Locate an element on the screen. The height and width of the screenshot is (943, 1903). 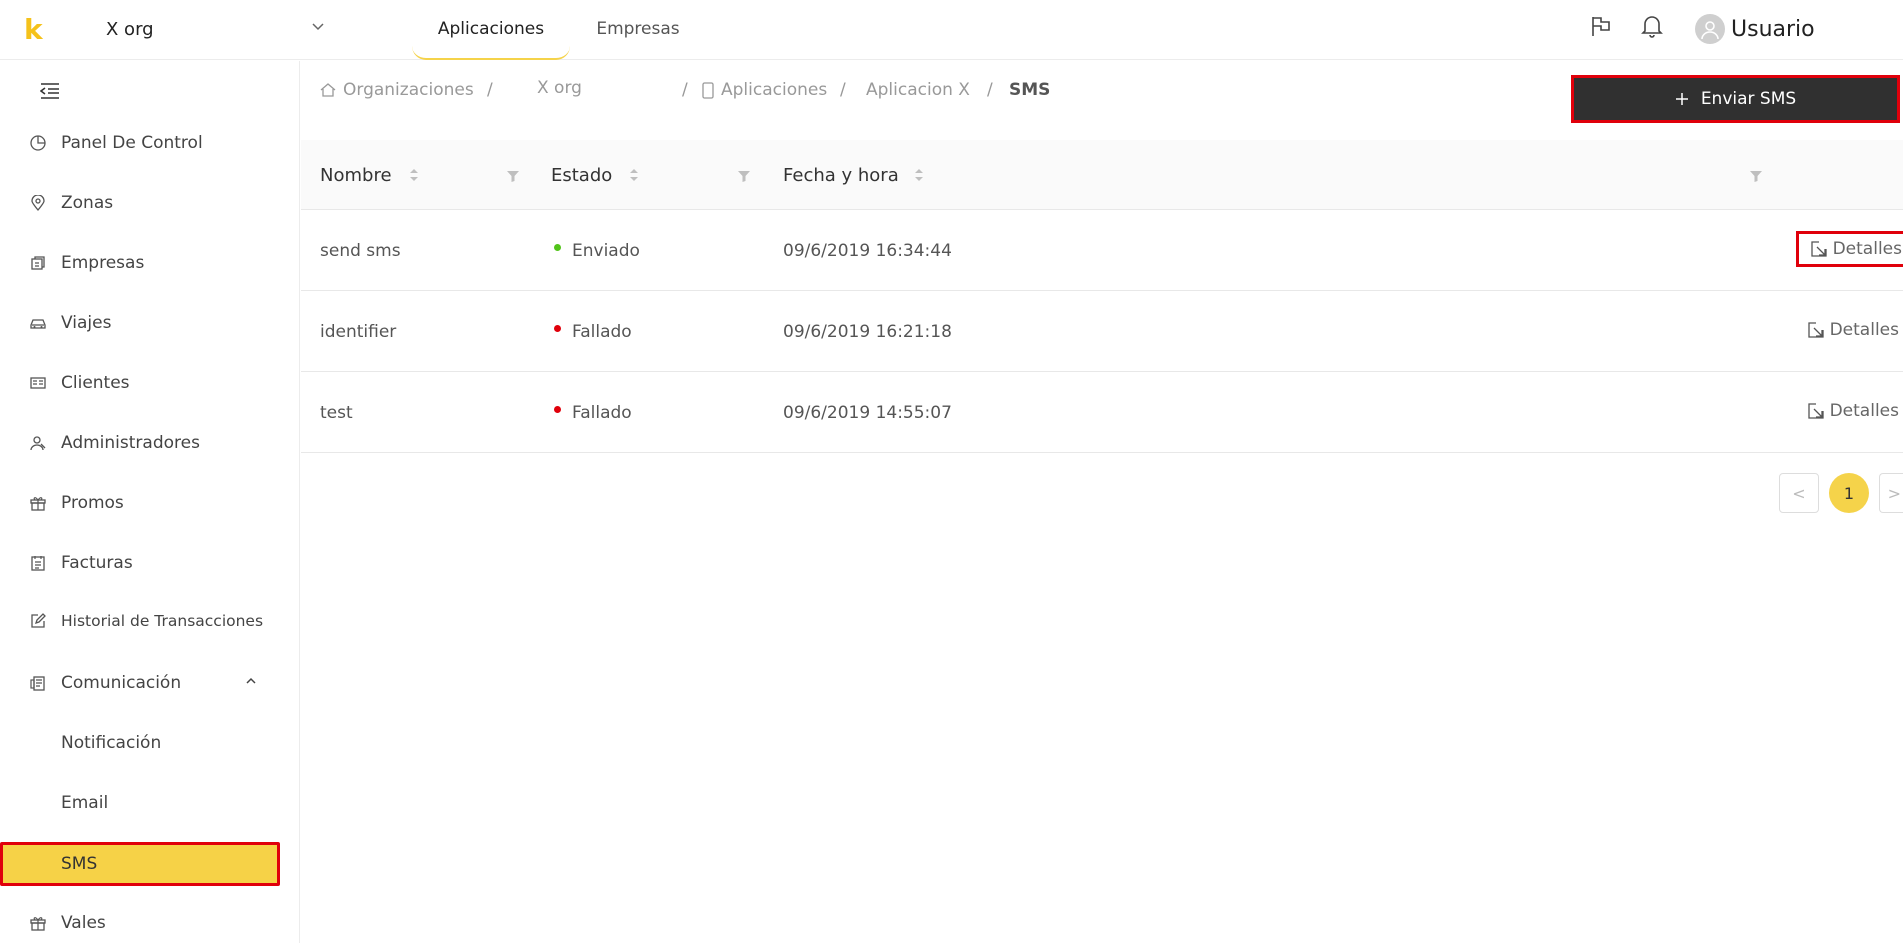
org-selector: X org is located at coordinates (221, 29).